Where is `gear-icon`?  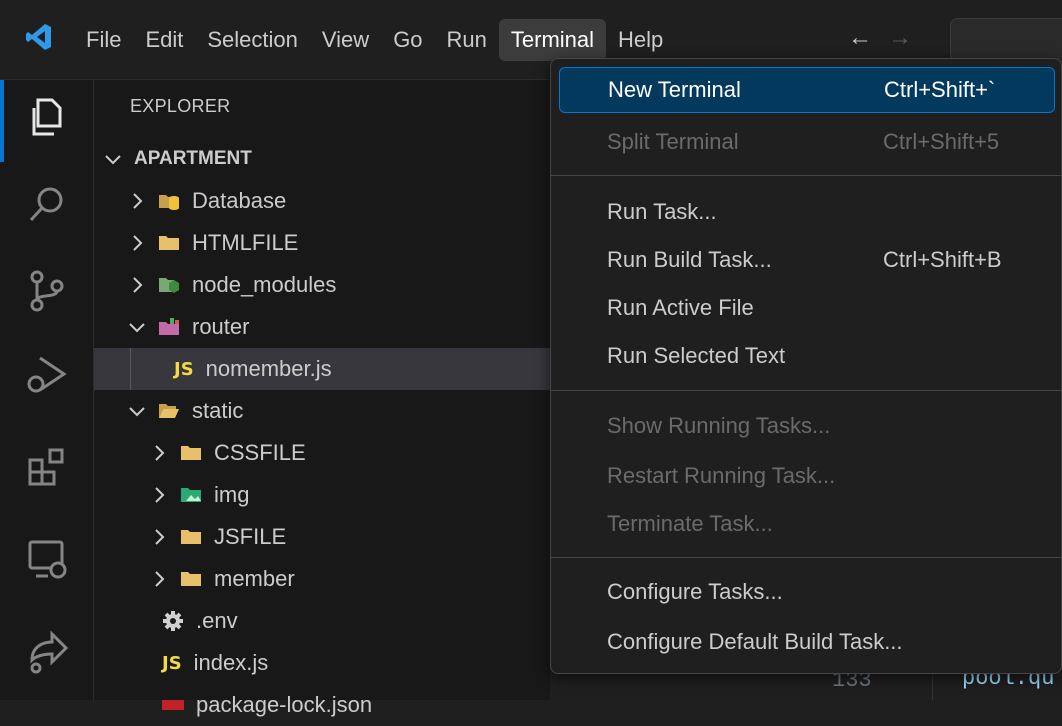
gear-icon is located at coordinates (173, 621).